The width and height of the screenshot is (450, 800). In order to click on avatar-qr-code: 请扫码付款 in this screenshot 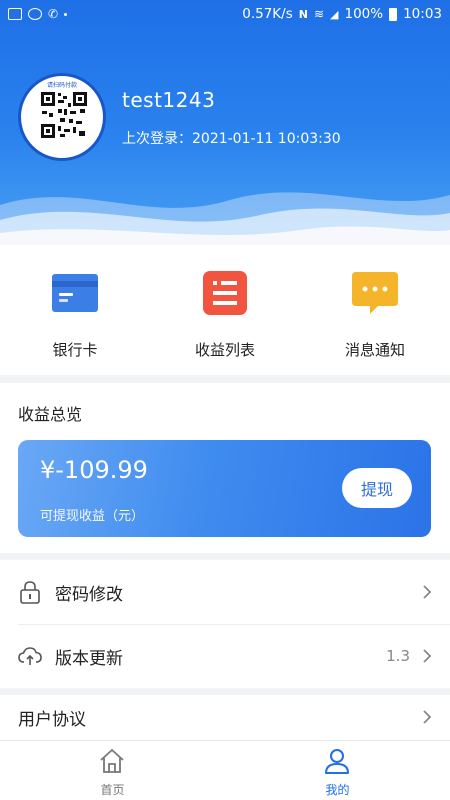, I will do `click(62, 117)`.